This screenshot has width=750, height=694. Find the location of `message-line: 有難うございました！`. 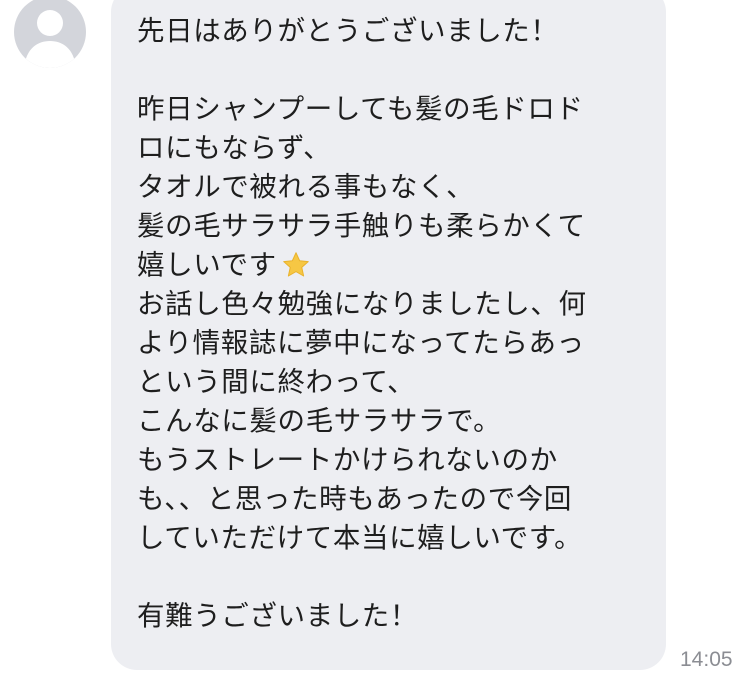

message-line: 有難うございました！ is located at coordinates (277, 616).